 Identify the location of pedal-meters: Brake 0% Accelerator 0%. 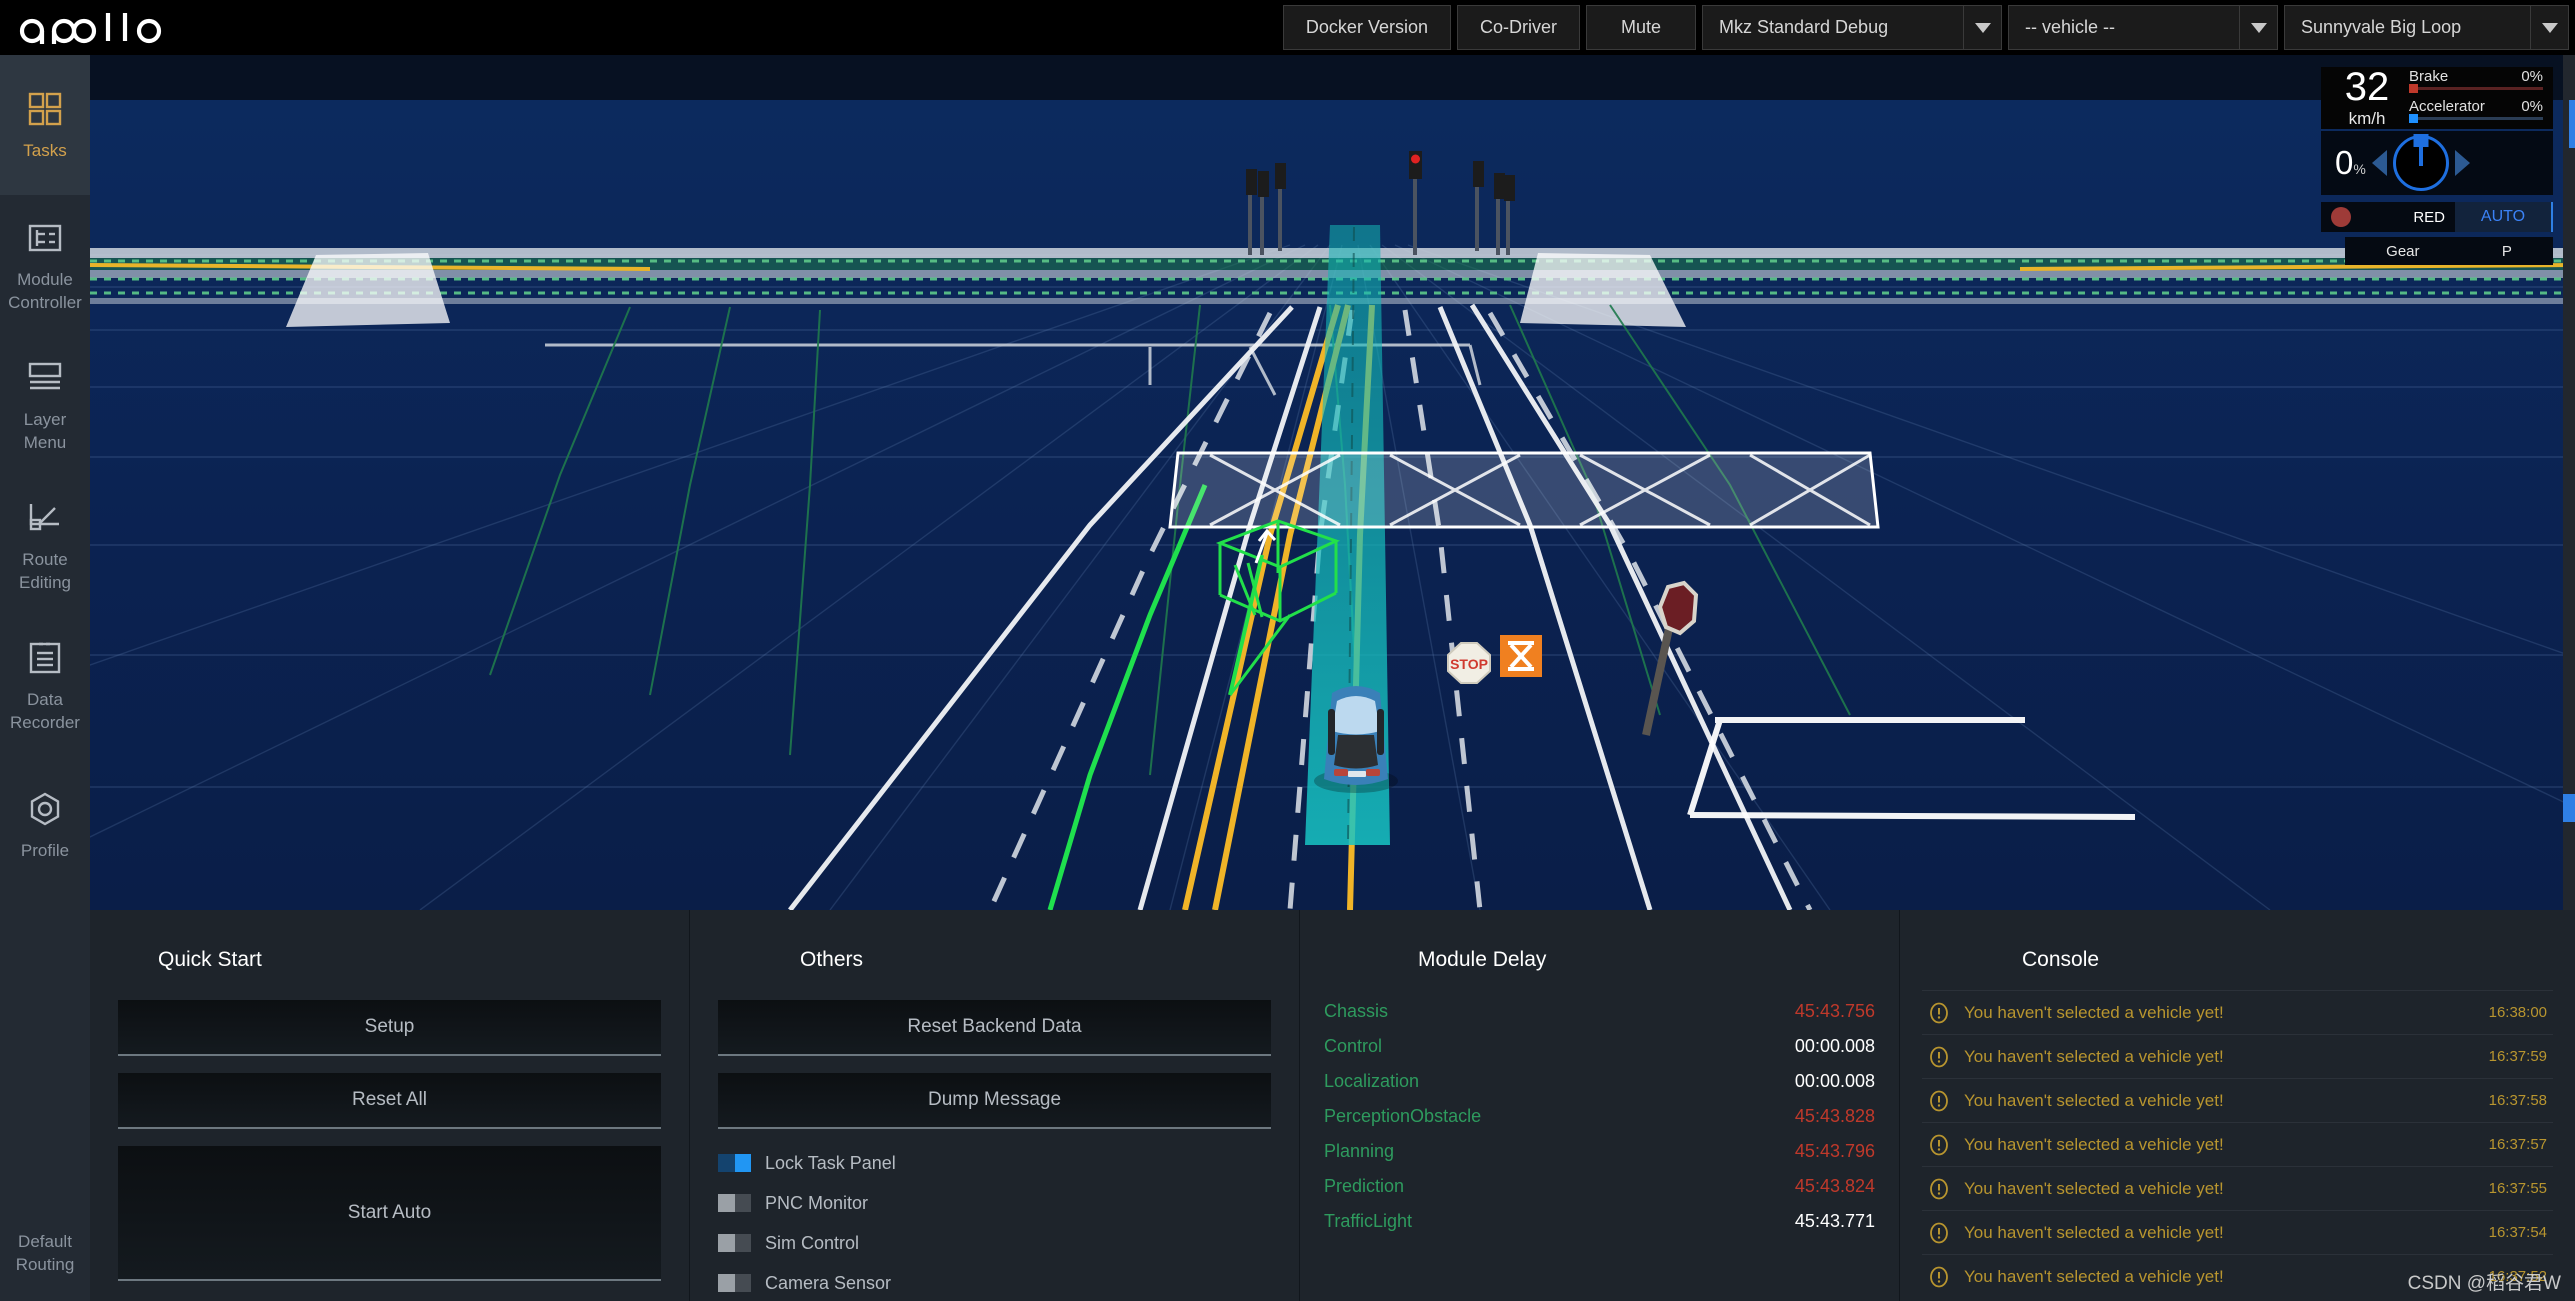
(2473, 98).